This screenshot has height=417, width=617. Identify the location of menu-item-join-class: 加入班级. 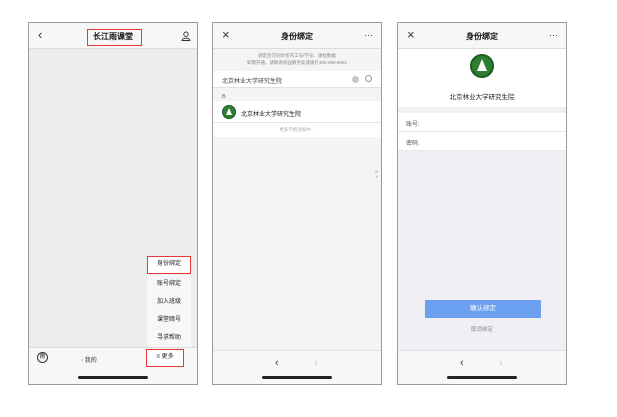
(169, 302).